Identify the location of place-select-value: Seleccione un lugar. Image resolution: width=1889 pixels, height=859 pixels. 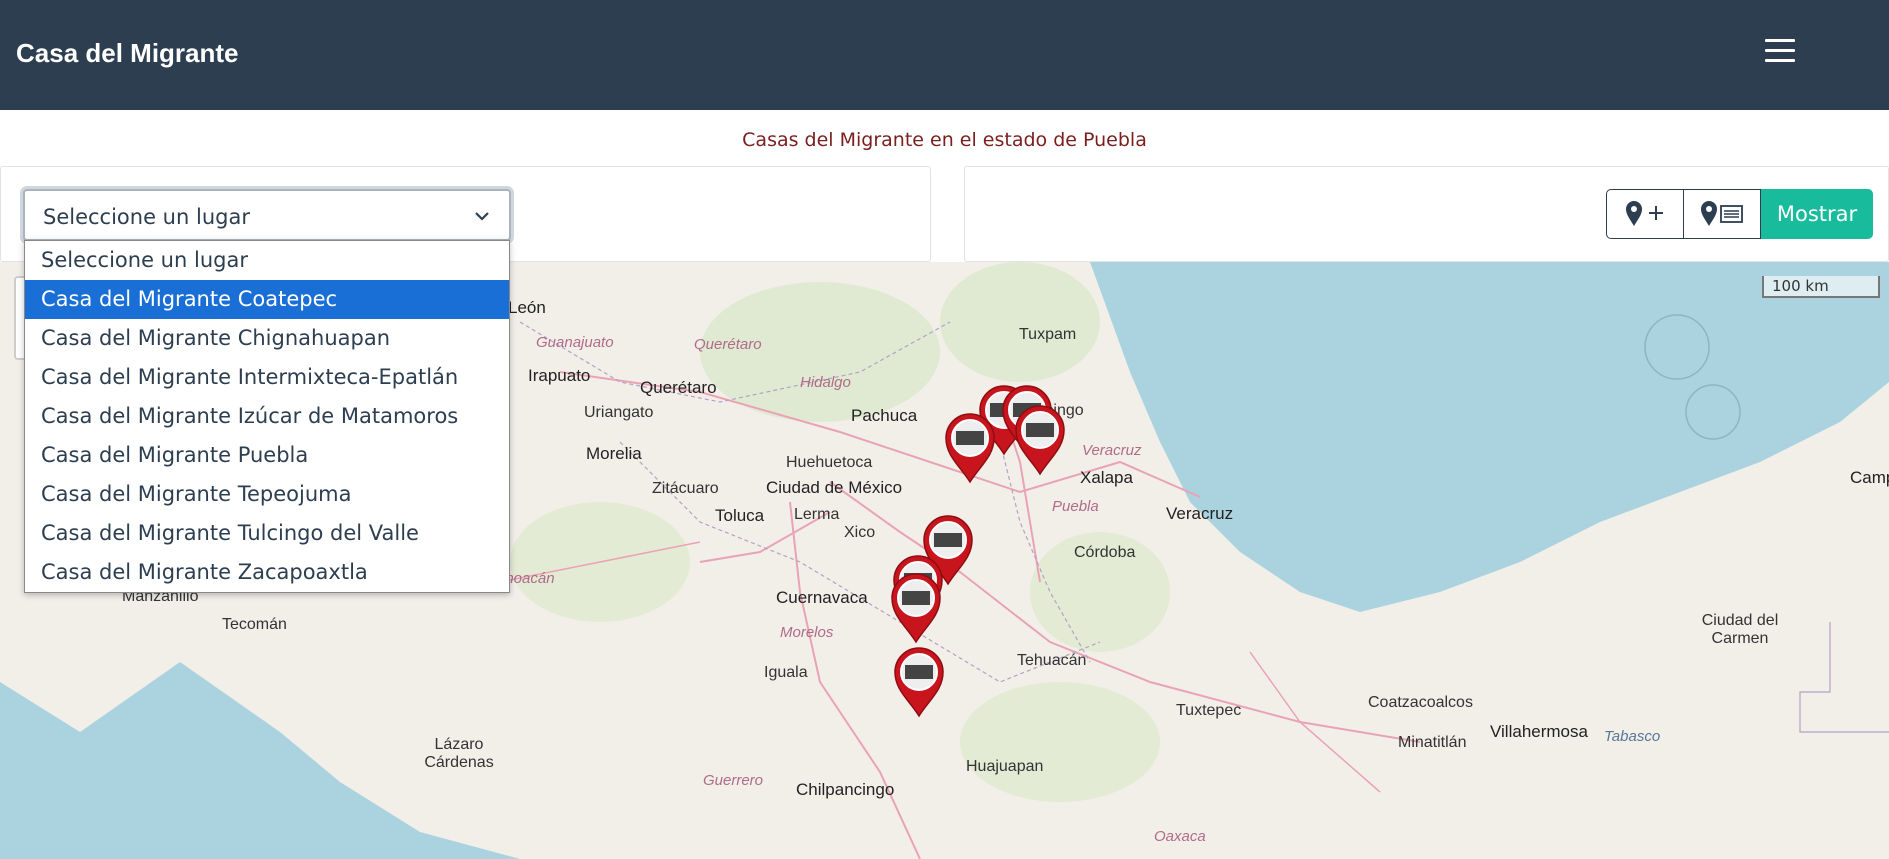
(146, 217).